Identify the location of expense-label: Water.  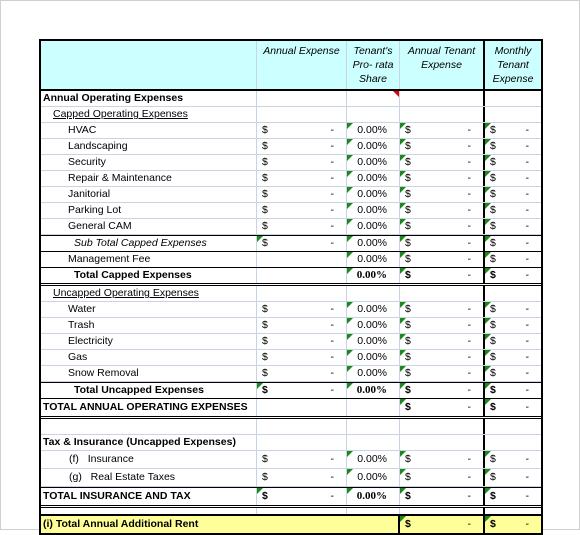
(149, 309).